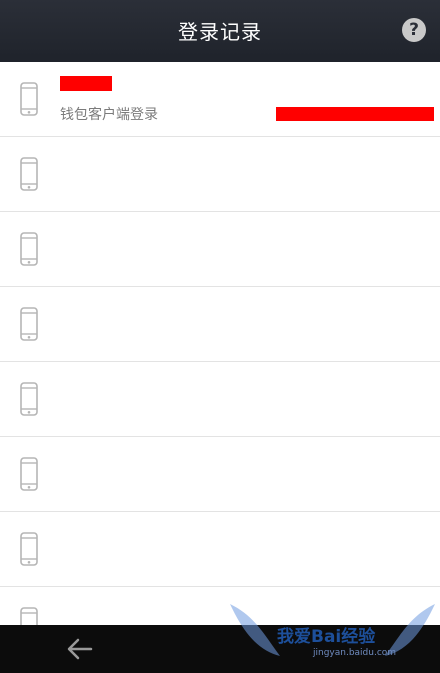 The height and width of the screenshot is (673, 440). What do you see at coordinates (86, 83) in the screenshot?
I see `redacted-account-name` at bounding box center [86, 83].